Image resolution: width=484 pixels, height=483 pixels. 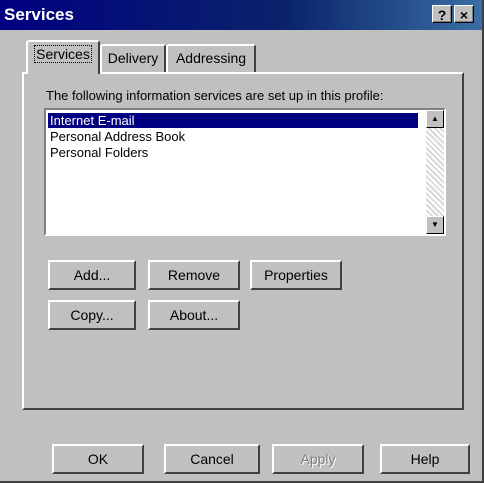 What do you see at coordinates (318, 459) in the screenshot?
I see `apply-button: Apply` at bounding box center [318, 459].